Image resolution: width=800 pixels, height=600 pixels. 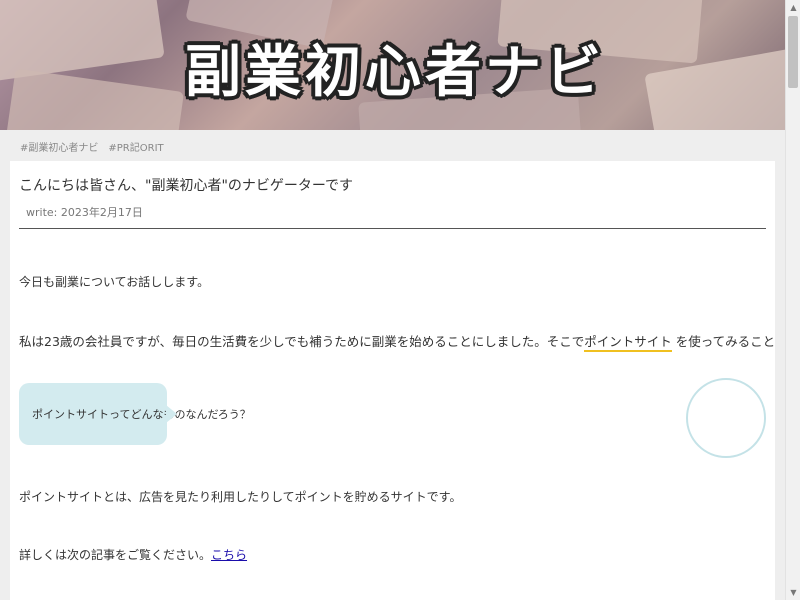 I want to click on article-date: write: 2023年2月17日, so click(x=84, y=212).